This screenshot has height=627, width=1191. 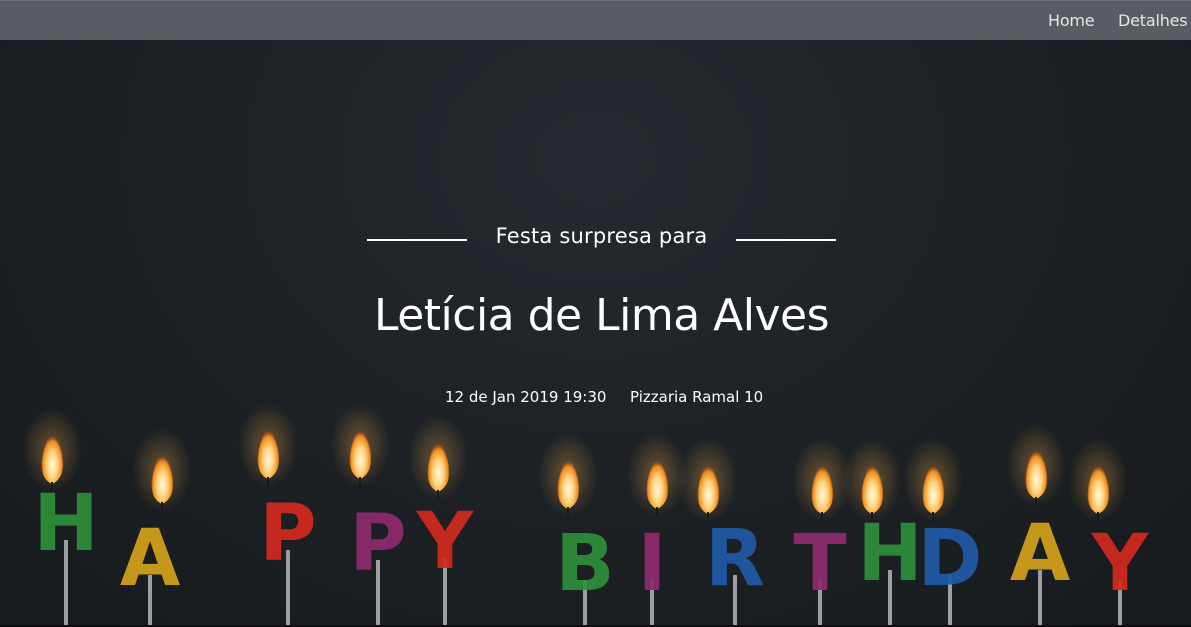 What do you see at coordinates (601, 236) in the screenshot?
I see `event-subtitle: Festa surpresa para` at bounding box center [601, 236].